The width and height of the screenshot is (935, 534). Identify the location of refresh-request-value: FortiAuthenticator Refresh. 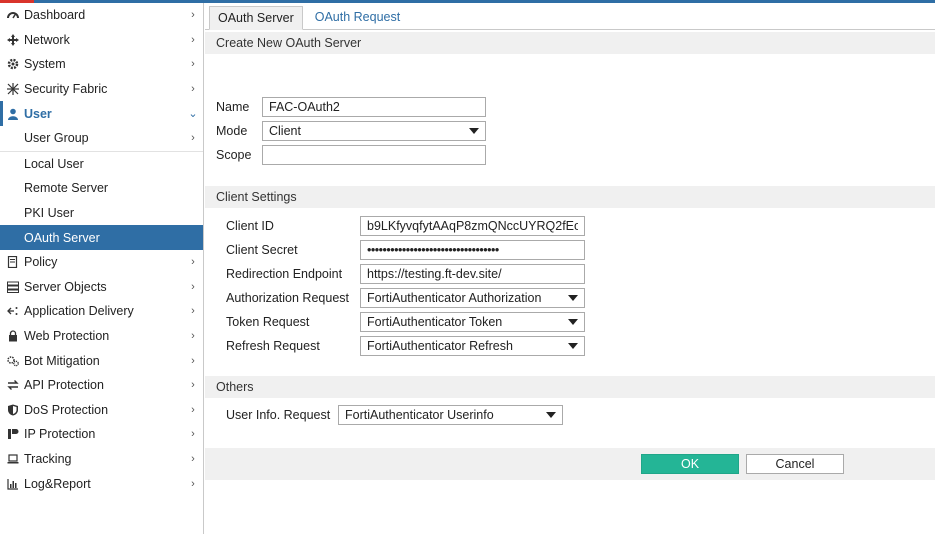
(440, 346).